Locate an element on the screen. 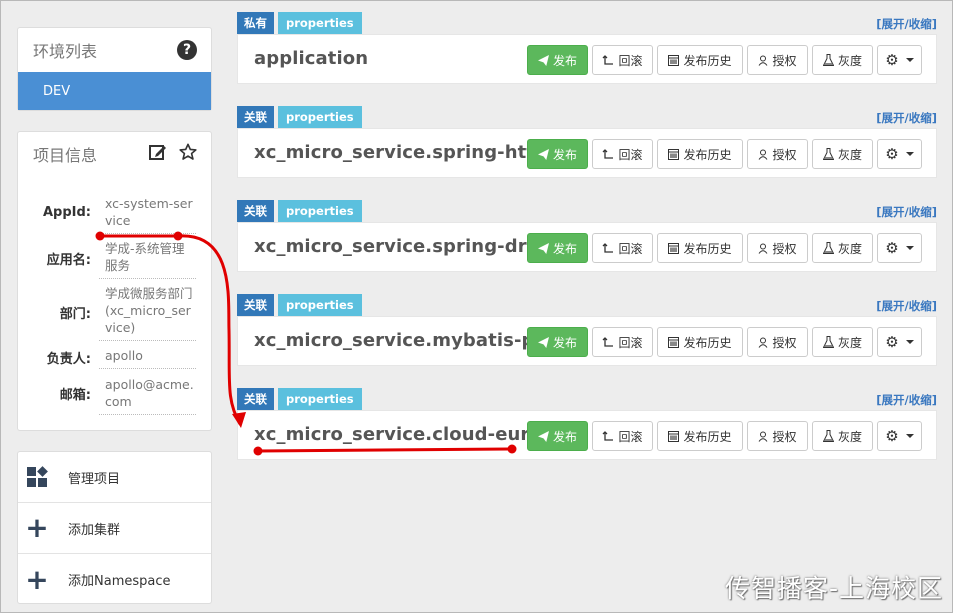 Image resolution: width=953 pixels, height=613 pixels. info-value: 学成-系统管理服务 is located at coordinates (147, 259).